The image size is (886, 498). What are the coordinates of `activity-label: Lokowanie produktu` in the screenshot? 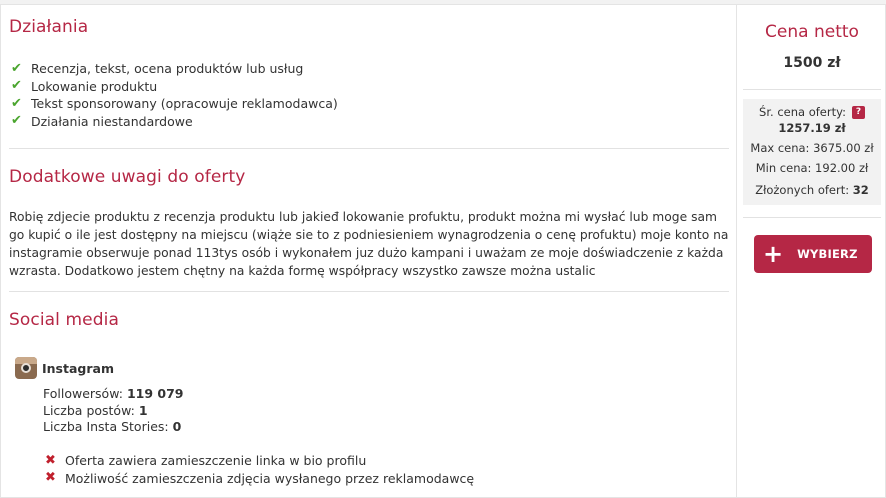 It's located at (94, 86).